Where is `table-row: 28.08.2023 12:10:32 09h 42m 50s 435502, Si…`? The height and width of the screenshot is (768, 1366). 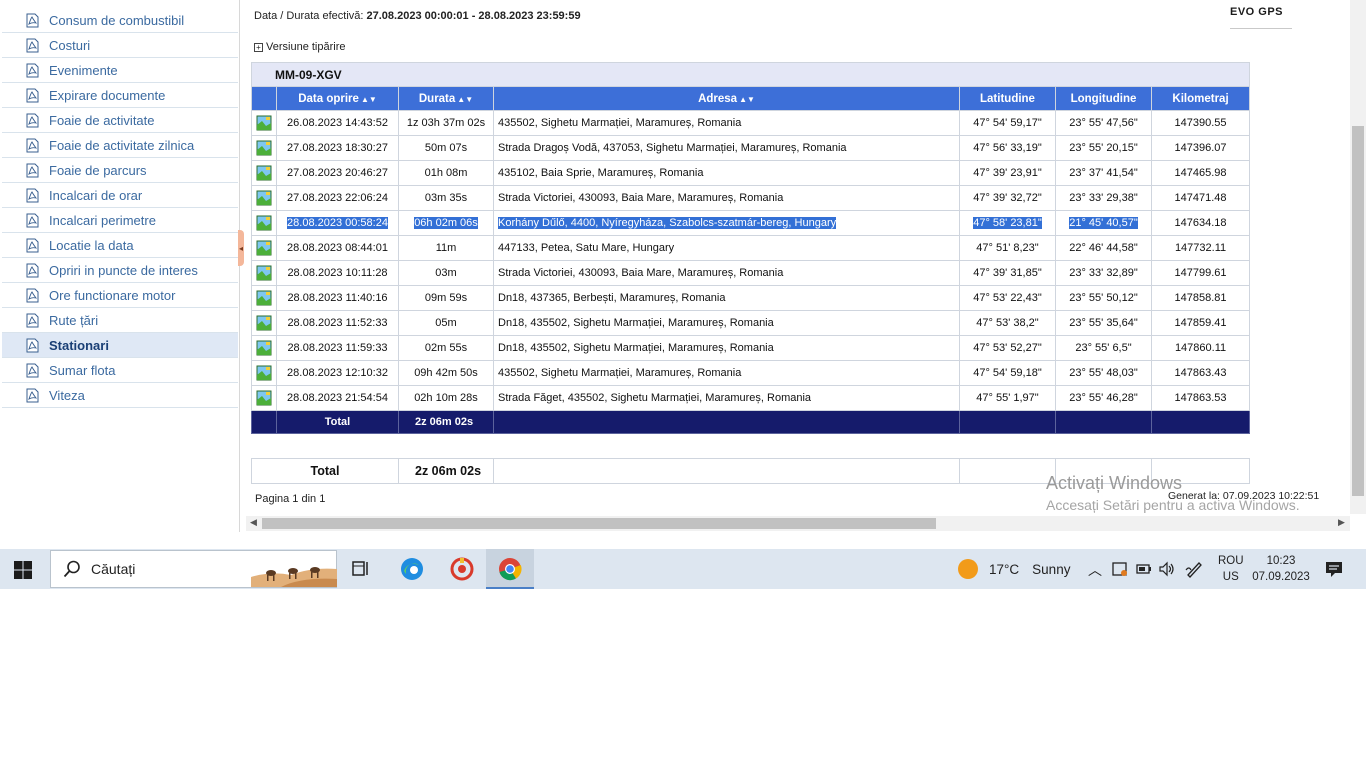 table-row: 28.08.2023 12:10:32 09h 42m 50s 435502, Si… is located at coordinates (751, 373).